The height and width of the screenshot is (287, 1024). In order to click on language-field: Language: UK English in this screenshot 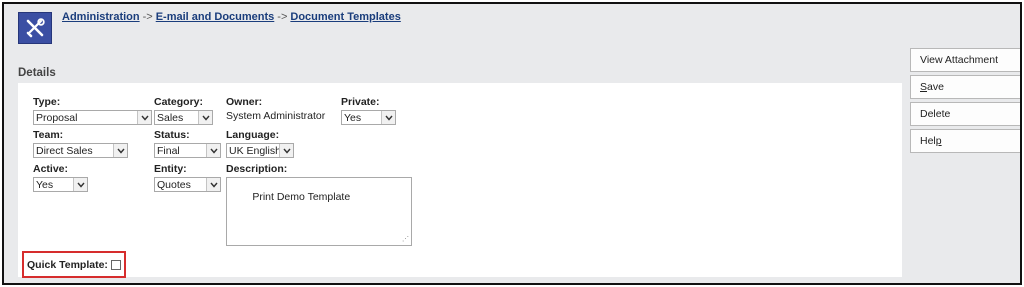, I will do `click(260, 143)`.